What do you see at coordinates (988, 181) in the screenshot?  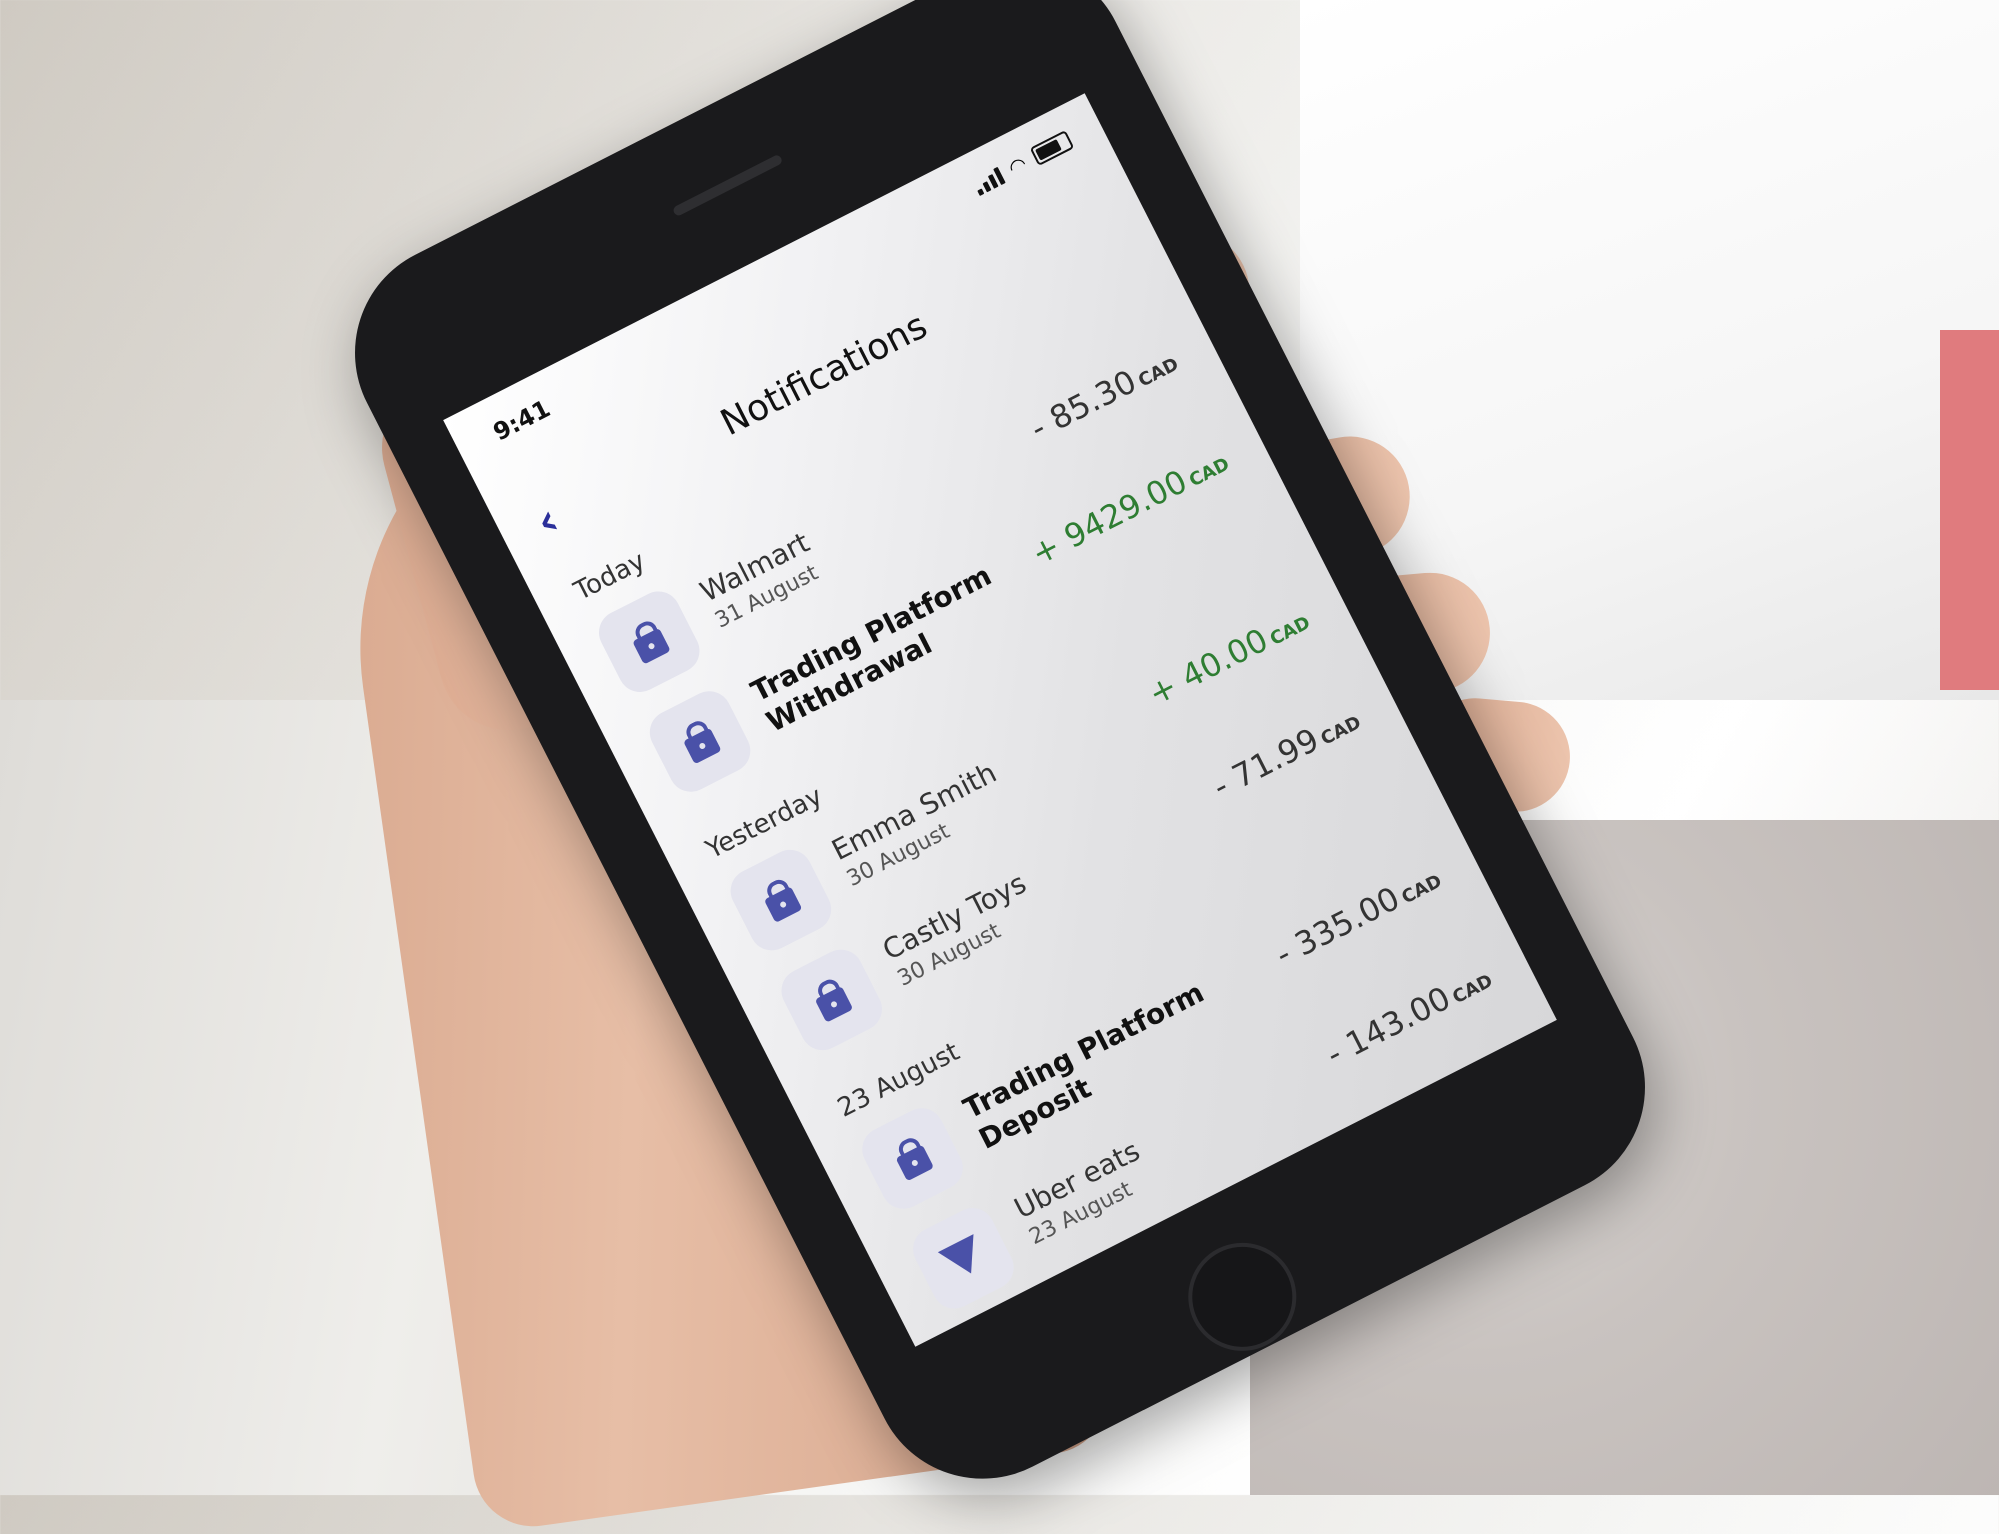 I see `signal-icon` at bounding box center [988, 181].